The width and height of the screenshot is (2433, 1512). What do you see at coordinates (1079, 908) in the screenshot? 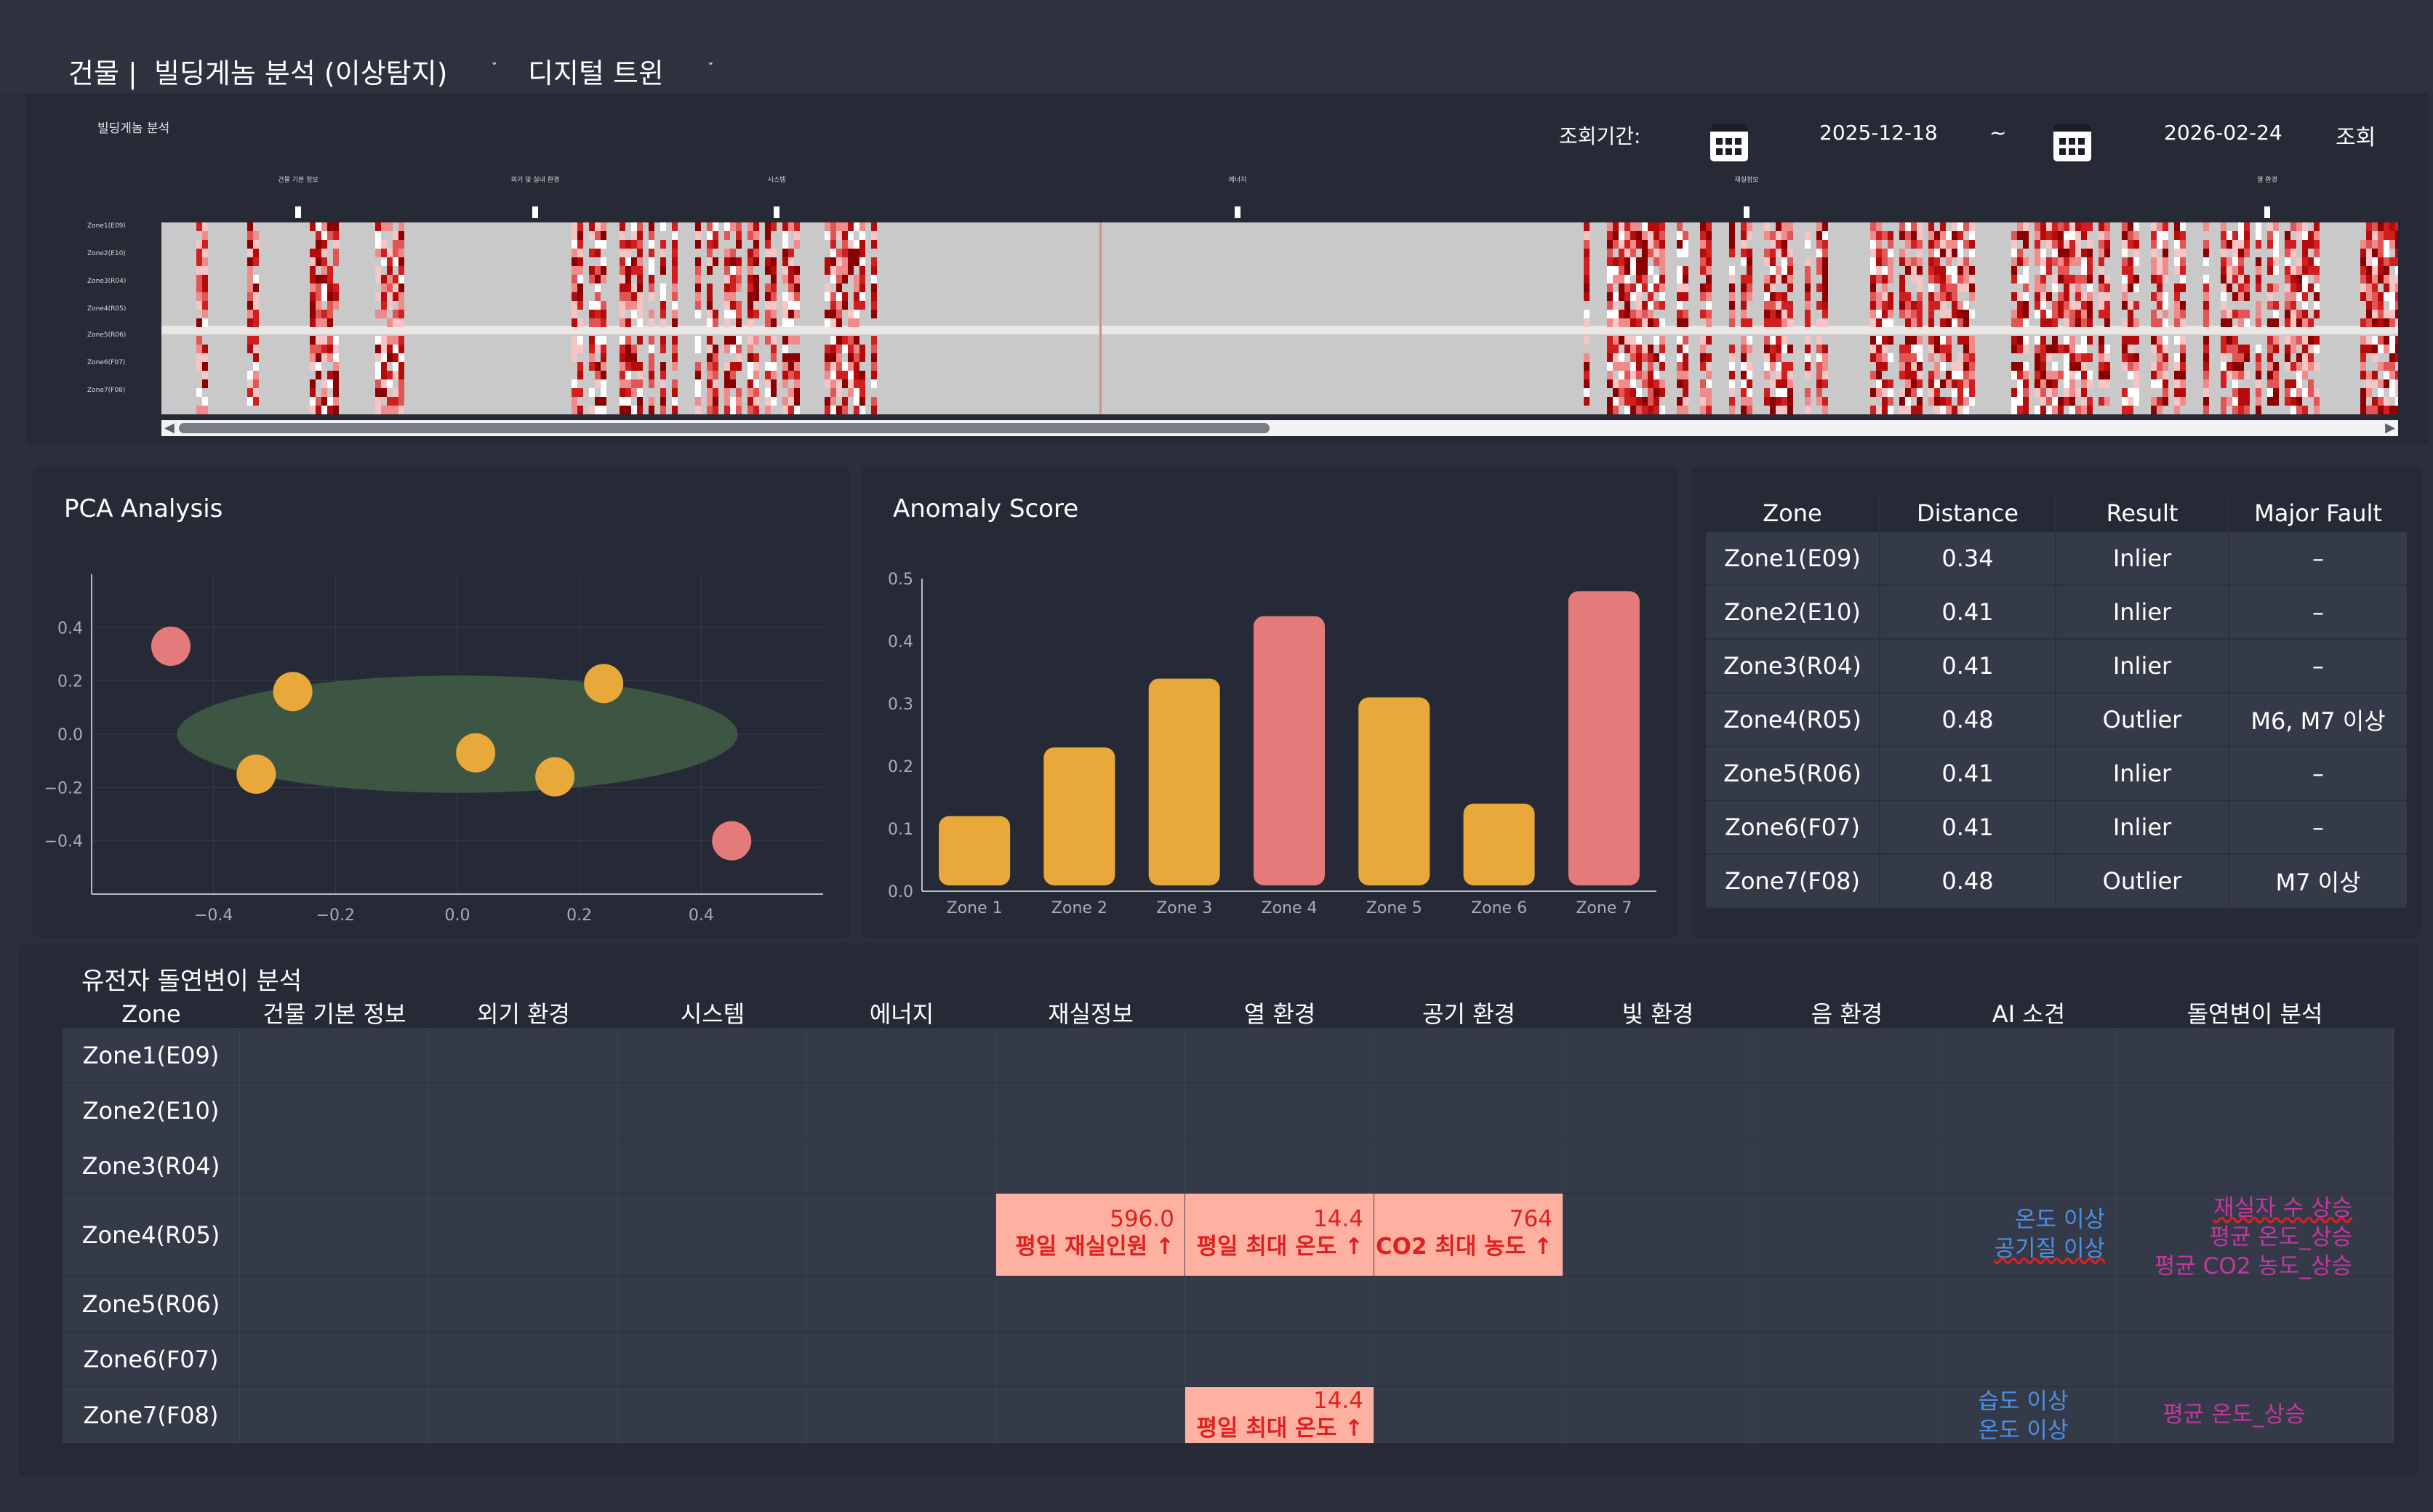
I see `x-tick-label: Zone 2` at bounding box center [1079, 908].